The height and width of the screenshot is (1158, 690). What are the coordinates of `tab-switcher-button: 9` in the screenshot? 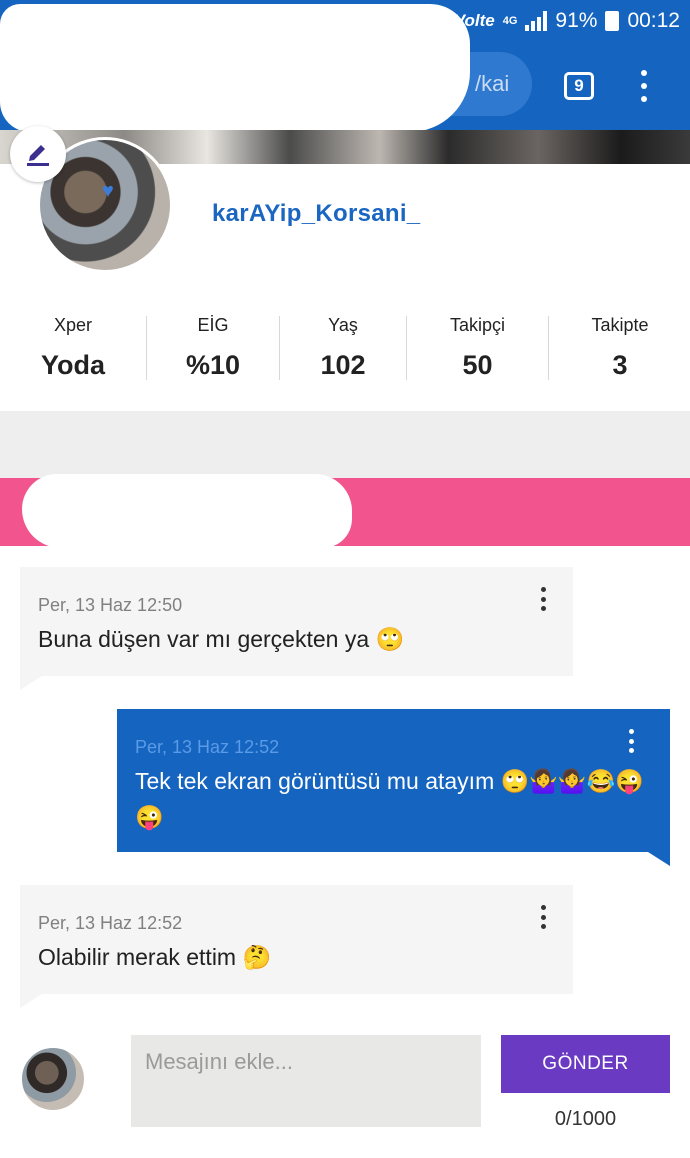 It's located at (579, 86).